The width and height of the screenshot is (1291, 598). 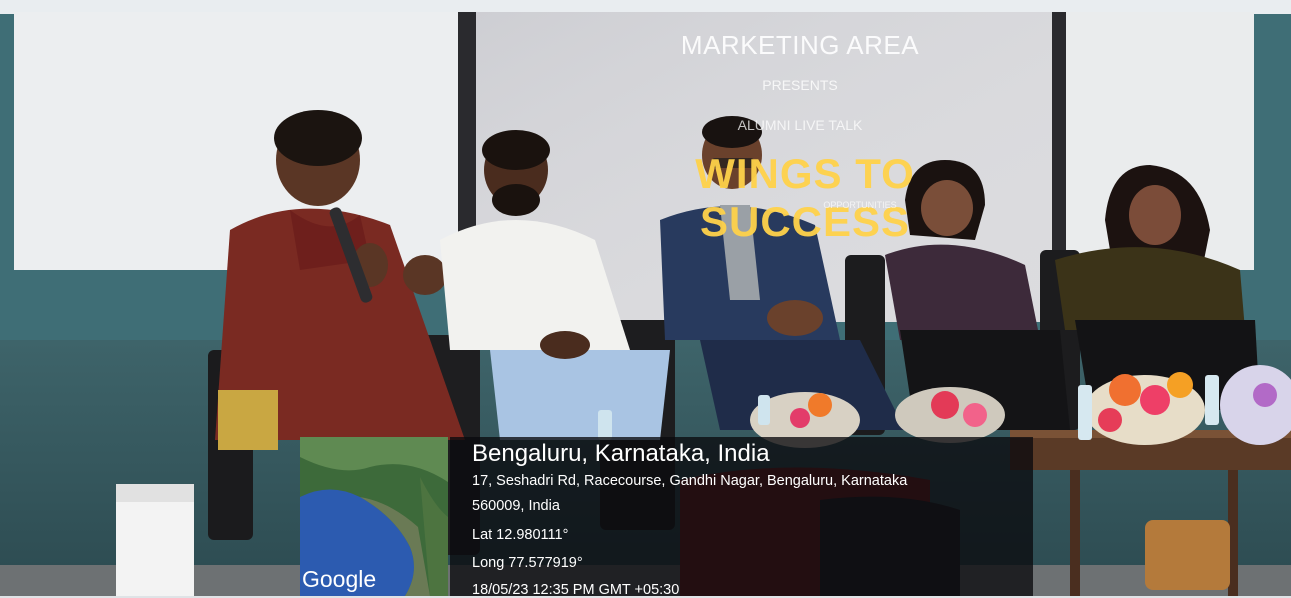 I want to click on screen-title: MARKETING AREA, so click(x=800, y=45).